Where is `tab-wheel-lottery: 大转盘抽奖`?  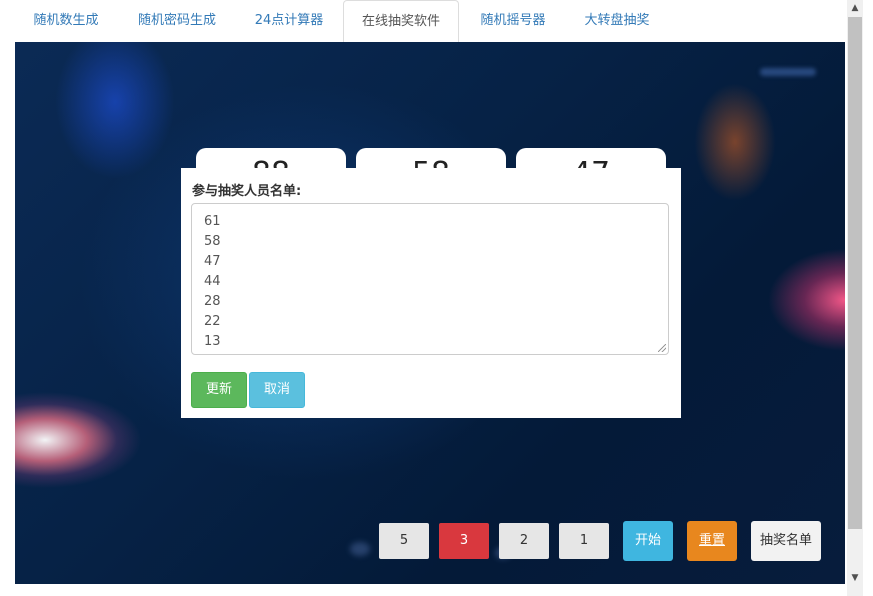
tab-wheel-lottery: 大转盘抽奖 is located at coordinates (617, 20).